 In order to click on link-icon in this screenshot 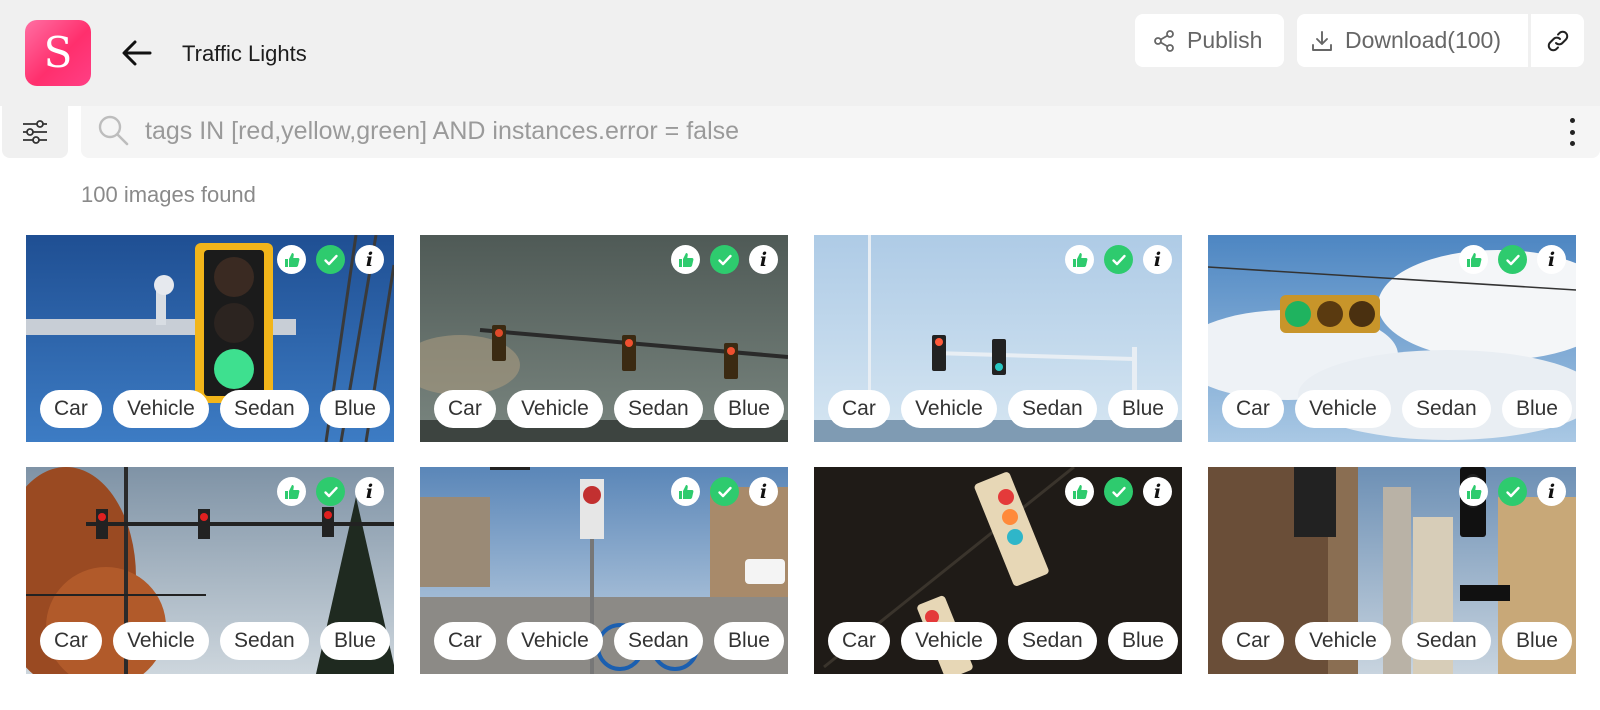, I will do `click(1557, 40)`.